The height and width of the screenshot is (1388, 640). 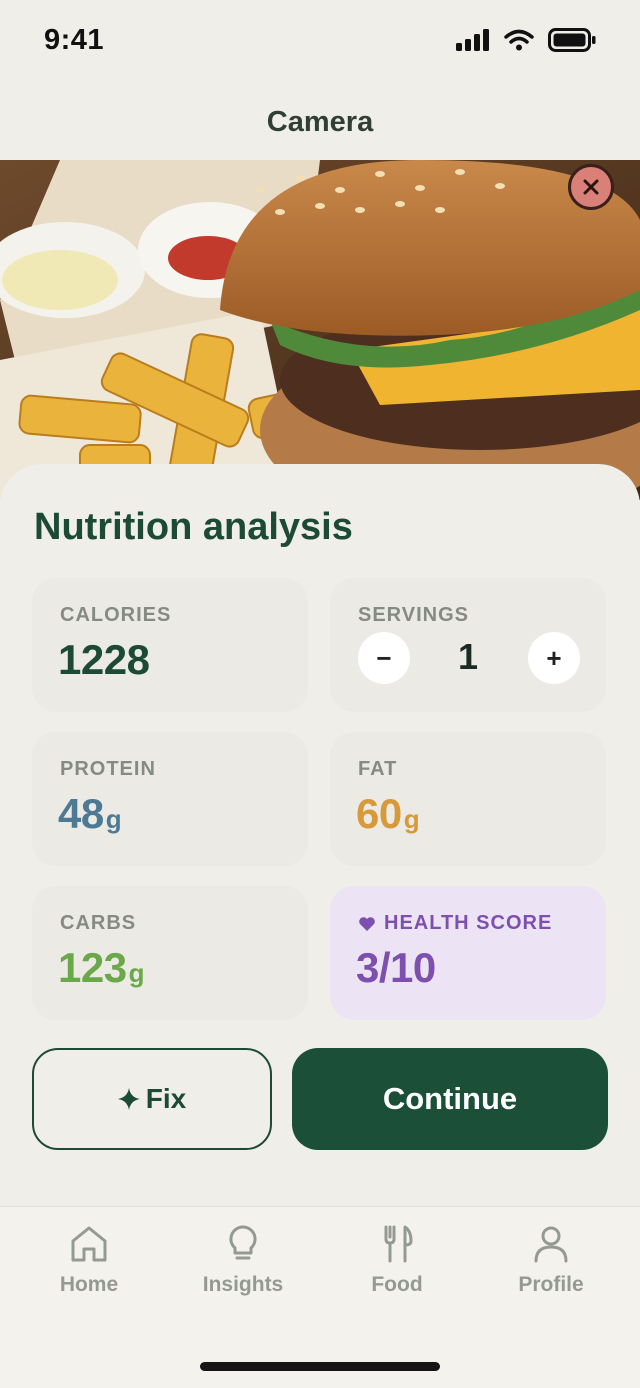 I want to click on person-icon, so click(x=551, y=1244).